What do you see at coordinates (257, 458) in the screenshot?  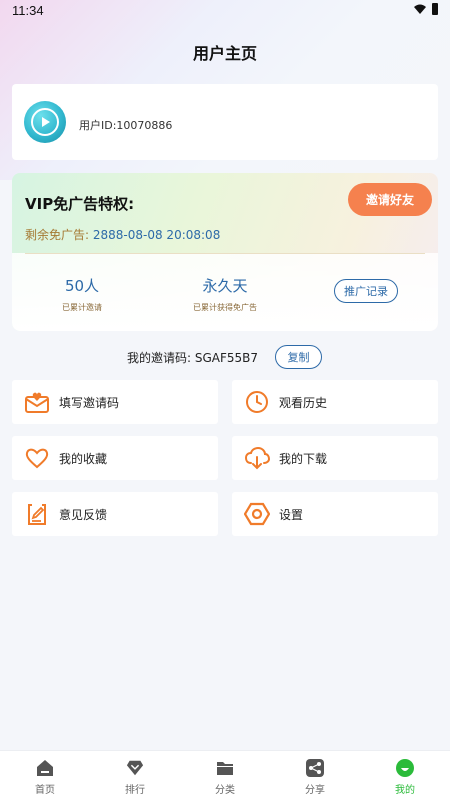 I see `cloud-download-icon` at bounding box center [257, 458].